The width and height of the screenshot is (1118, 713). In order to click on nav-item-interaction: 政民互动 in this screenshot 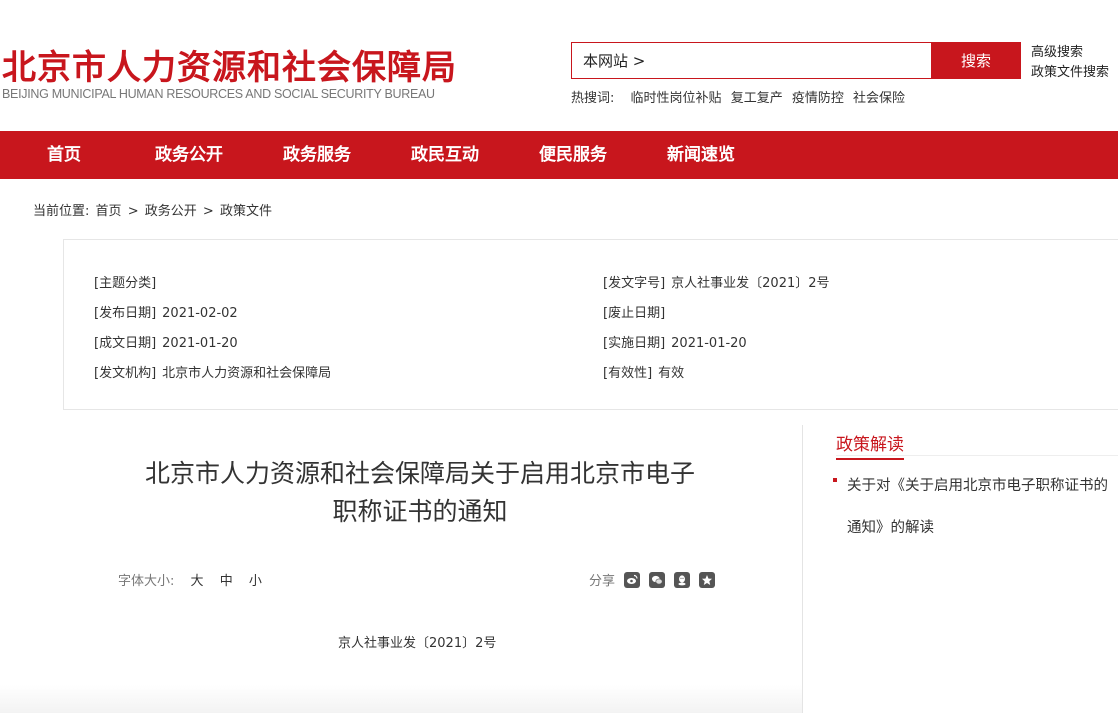, I will do `click(445, 155)`.